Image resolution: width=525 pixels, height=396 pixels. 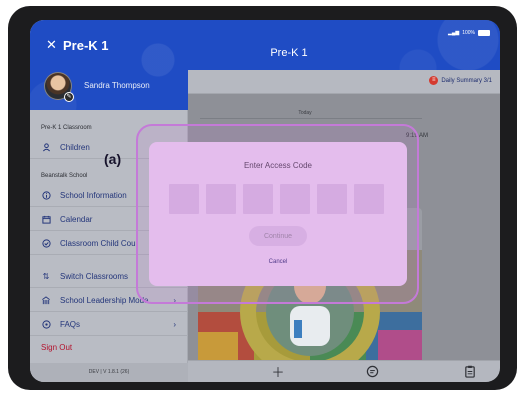 What do you see at coordinates (56, 347) in the screenshot?
I see `sign-out-link: Sign Out` at bounding box center [56, 347].